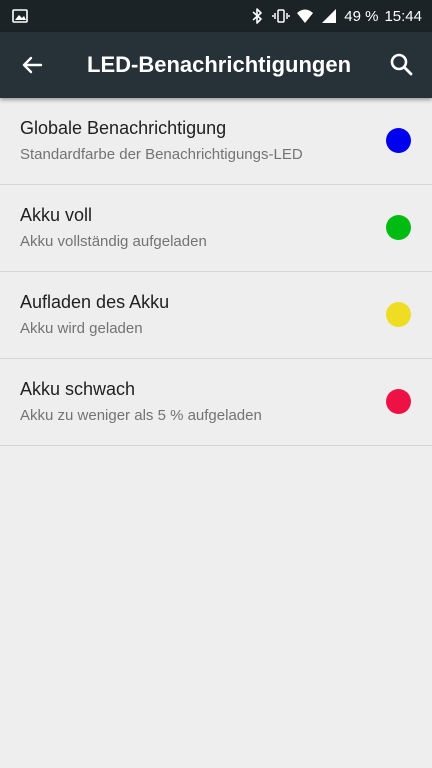 The image size is (432, 768). I want to click on item-subtitle: Akku zu weniger als 5 % aufgeladen, so click(141, 415).